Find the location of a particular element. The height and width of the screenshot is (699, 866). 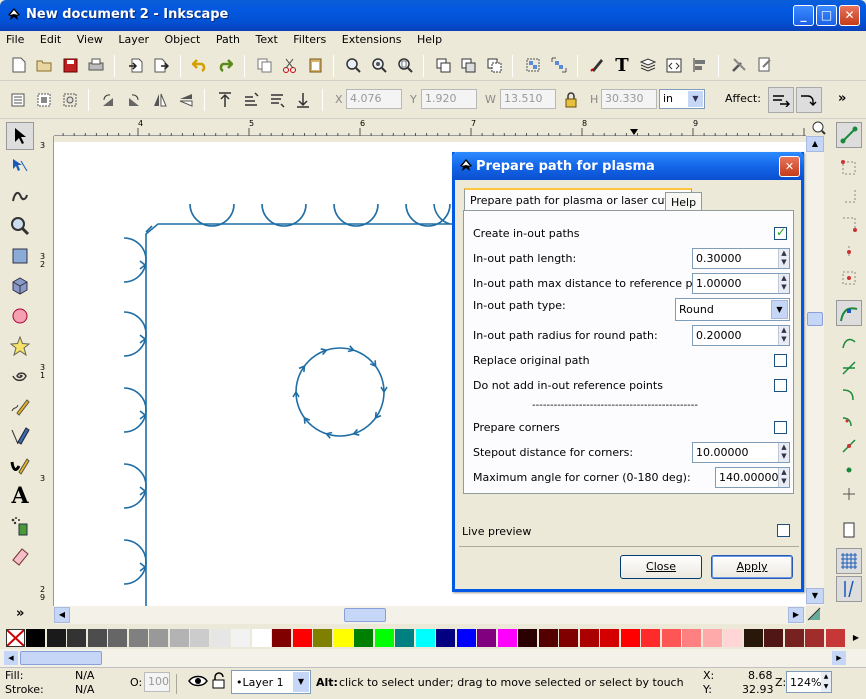

print-icon is located at coordinates (96, 65).